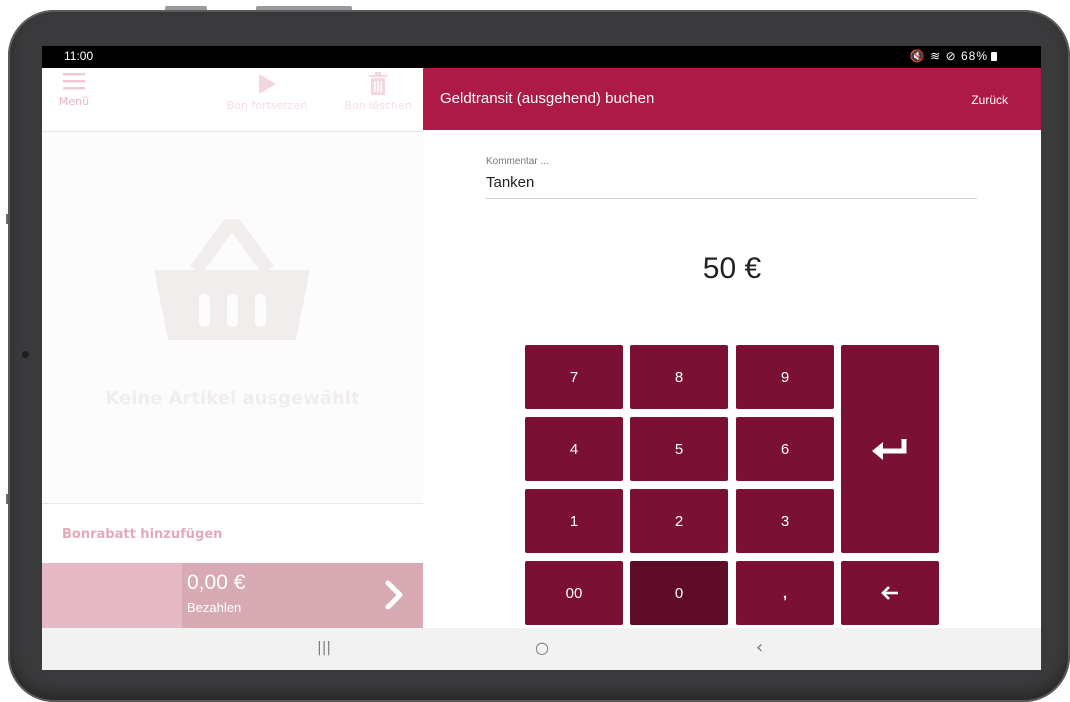  I want to click on menu-button: Menü, so click(74, 90).